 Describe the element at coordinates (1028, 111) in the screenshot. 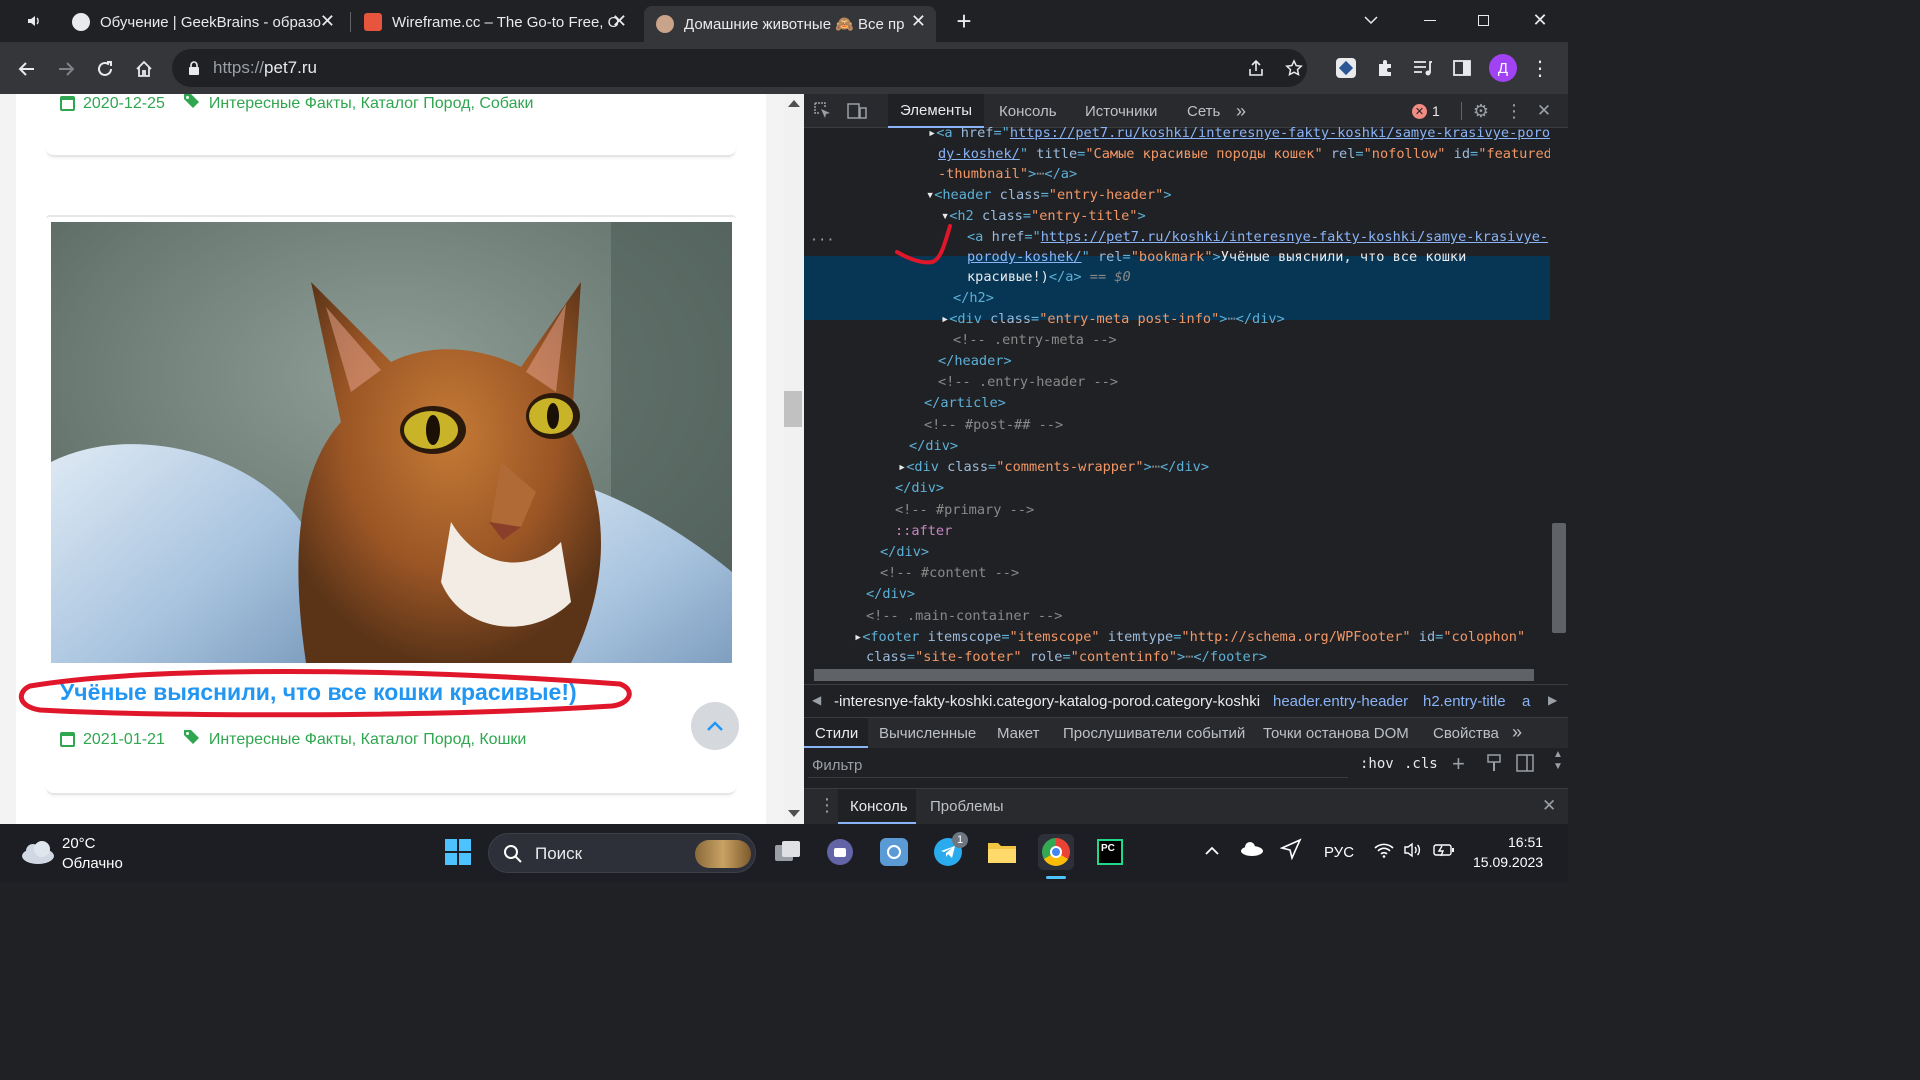

I see `tab-console: Консоль` at that location.